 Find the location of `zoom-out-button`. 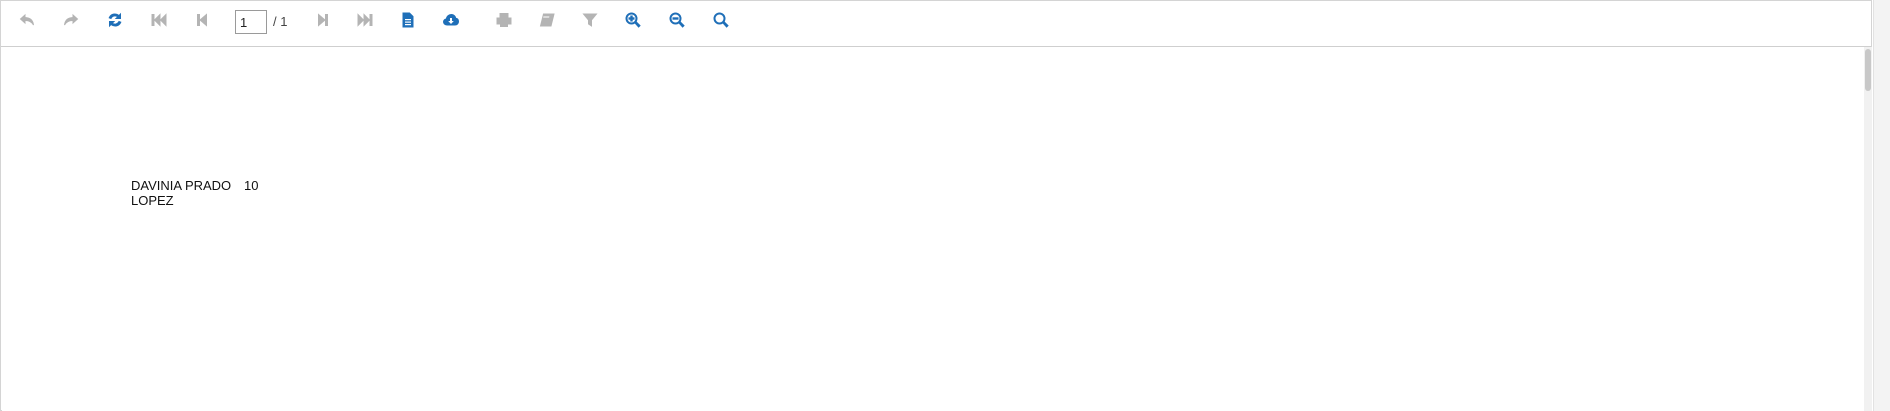

zoom-out-button is located at coordinates (677, 20).